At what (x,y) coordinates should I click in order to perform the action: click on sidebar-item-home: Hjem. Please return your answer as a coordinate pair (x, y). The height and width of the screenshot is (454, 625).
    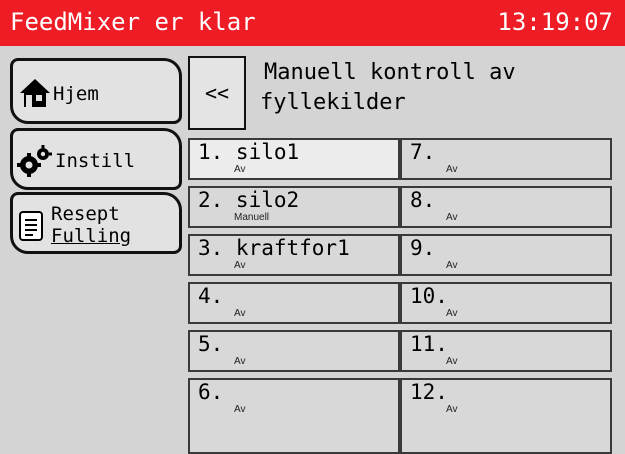
    Looking at the image, I should click on (96, 91).